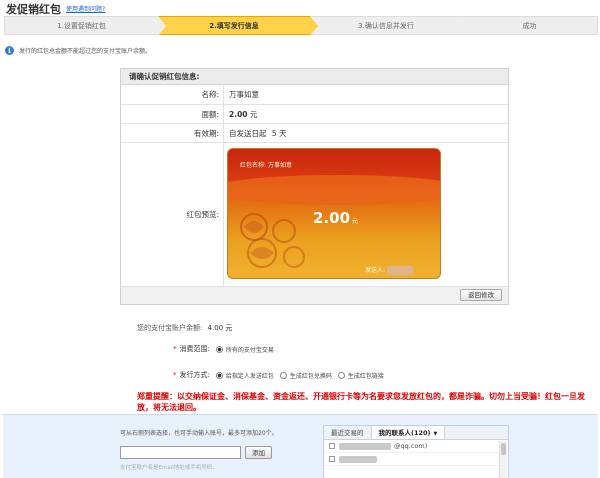 The image size is (600, 478). What do you see at coordinates (272, 240) in the screenshot?
I see `lucky-pattern-icon` at bounding box center [272, 240].